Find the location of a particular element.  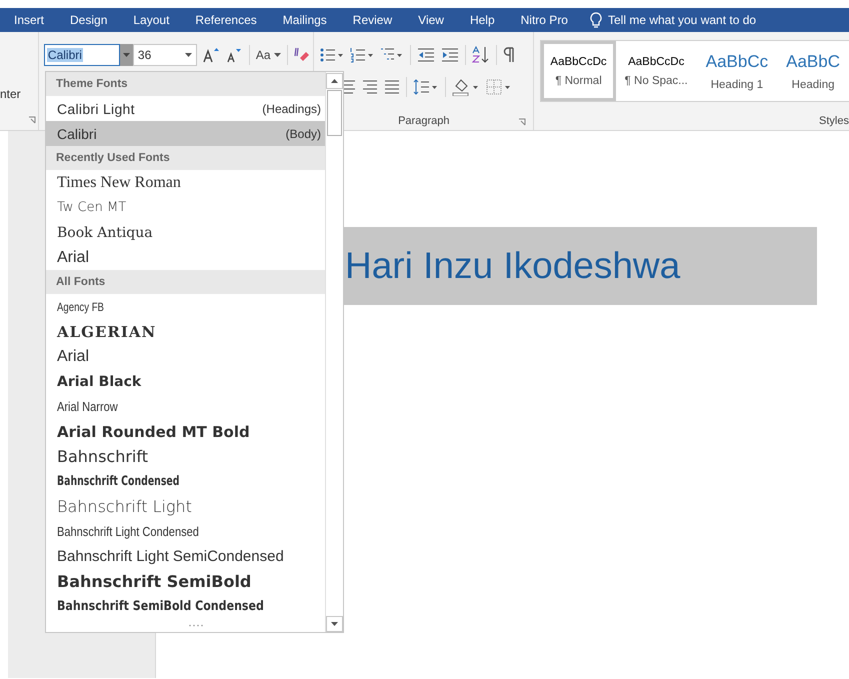

ribbon-tab: Insert is located at coordinates (29, 20).